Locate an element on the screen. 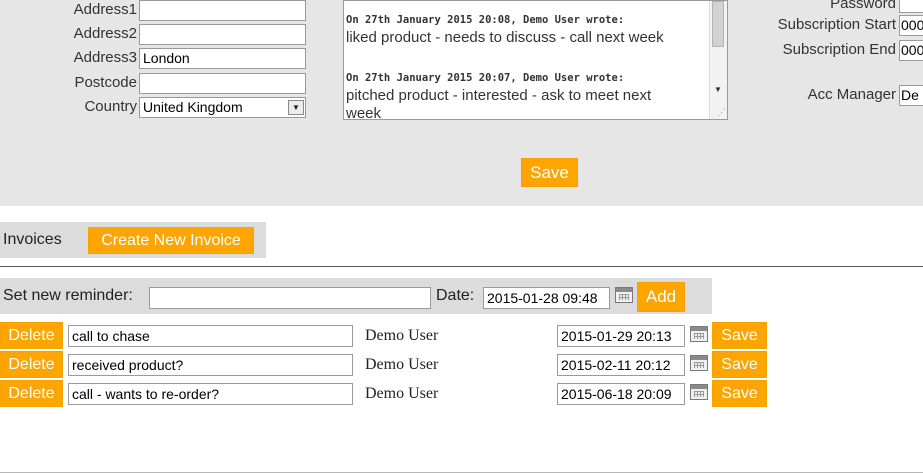  reminder-date-field: 2015-01-29 20:13 is located at coordinates (621, 336).